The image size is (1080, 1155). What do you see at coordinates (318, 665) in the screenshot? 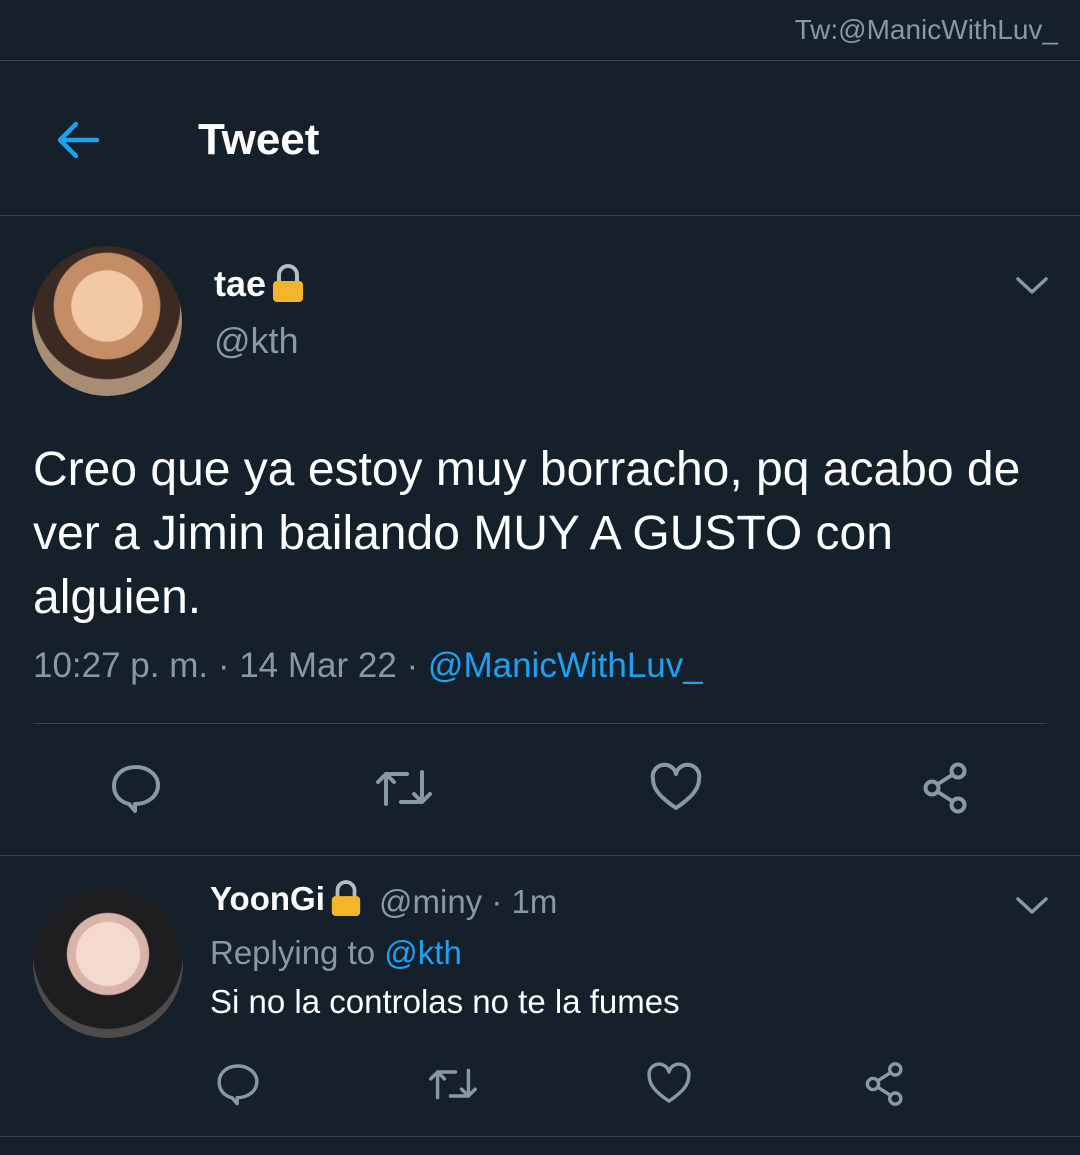
I see `tweet-date: 14 Mar 22` at bounding box center [318, 665].